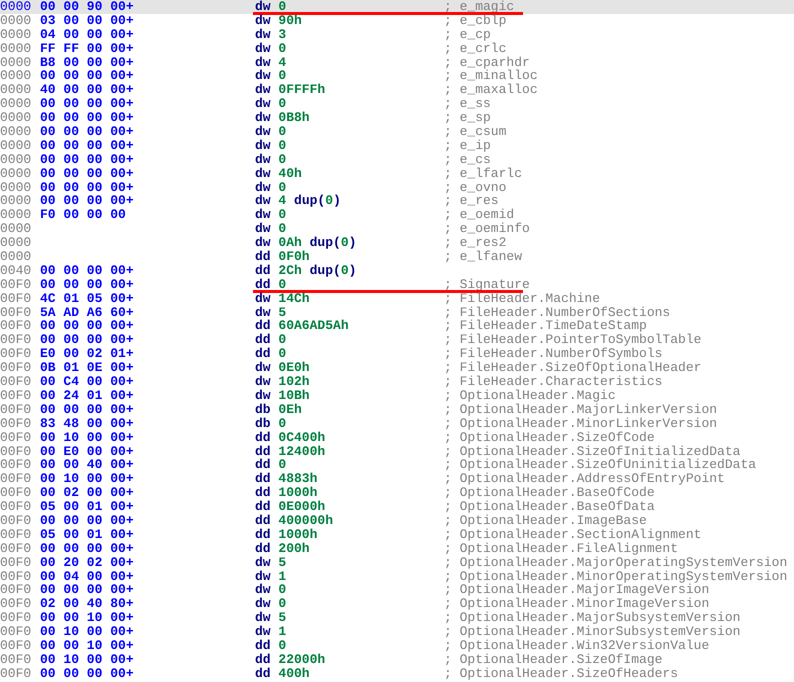 Image resolution: width=794 pixels, height=682 pixels. What do you see at coordinates (397, 215) in the screenshot?
I see `listing-row: 0000 F0 00 00 00 dw 0 ; e_oemid` at bounding box center [397, 215].